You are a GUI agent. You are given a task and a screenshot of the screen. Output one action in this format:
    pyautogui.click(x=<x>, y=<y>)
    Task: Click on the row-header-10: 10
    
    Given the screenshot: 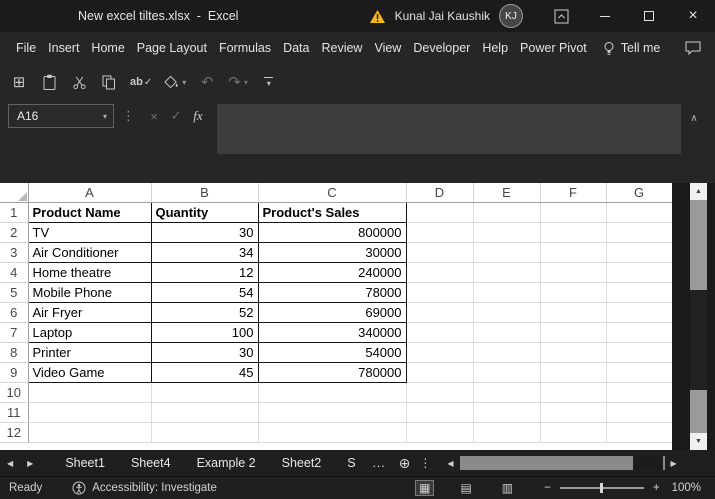 What is the action you would take?
    pyautogui.click(x=14, y=392)
    